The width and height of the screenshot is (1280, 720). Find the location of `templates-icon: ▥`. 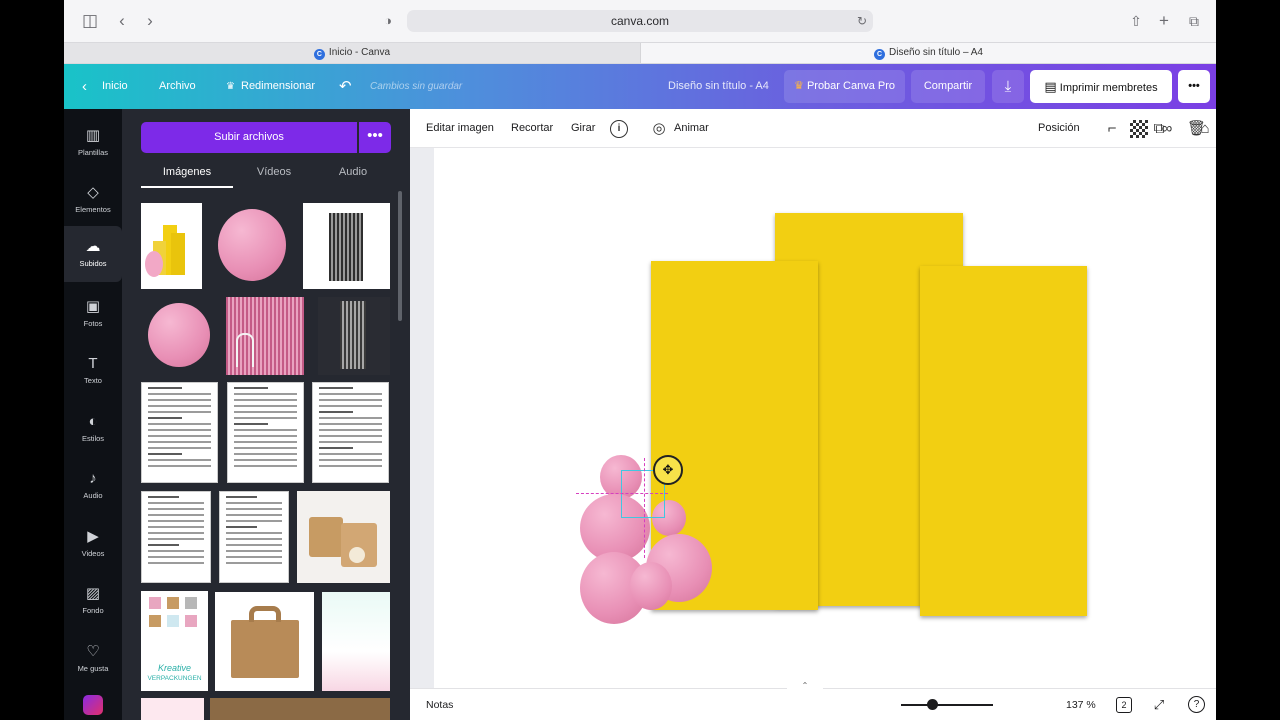

templates-icon: ▥ is located at coordinates (93, 135).